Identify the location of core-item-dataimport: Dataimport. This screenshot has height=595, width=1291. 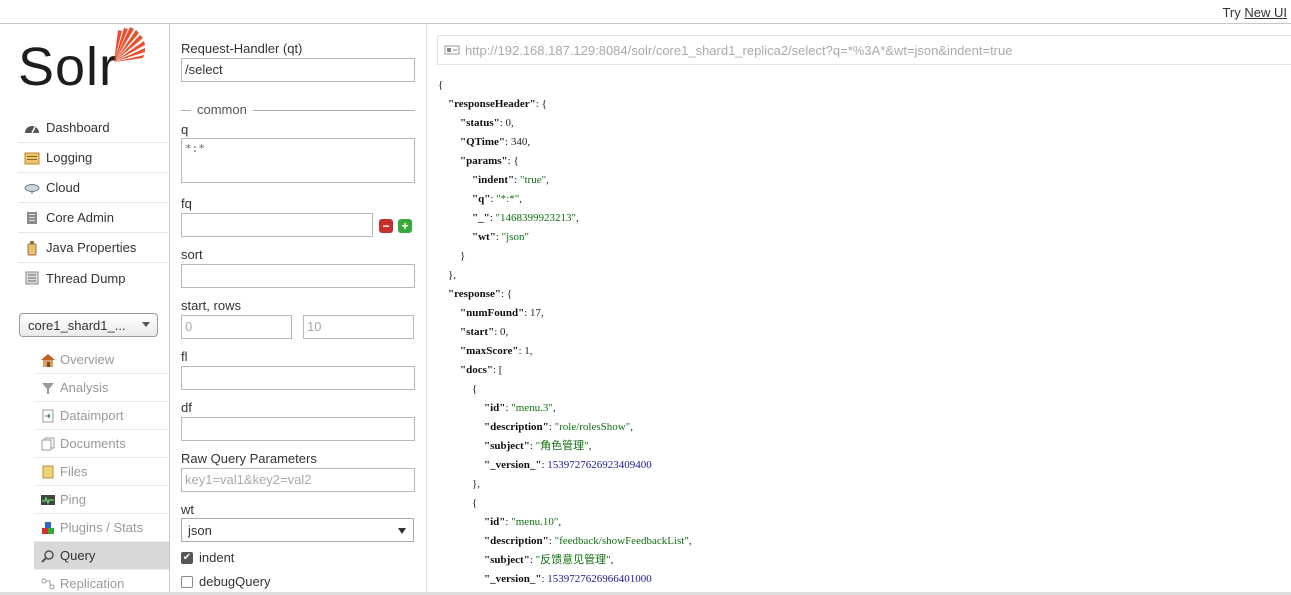
(101, 416).